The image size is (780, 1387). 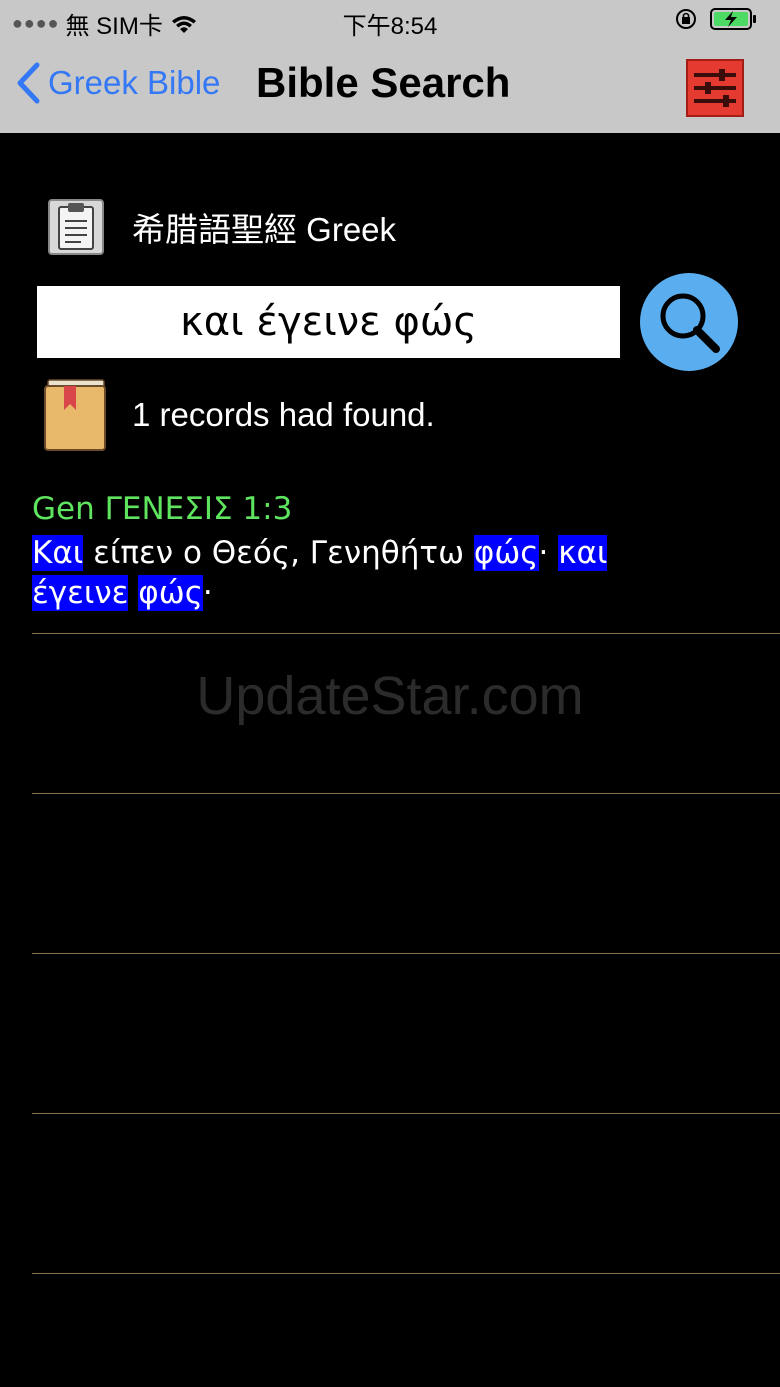 I want to click on bible-version-label: 希腊語聖經 Greek, so click(x=264, y=229).